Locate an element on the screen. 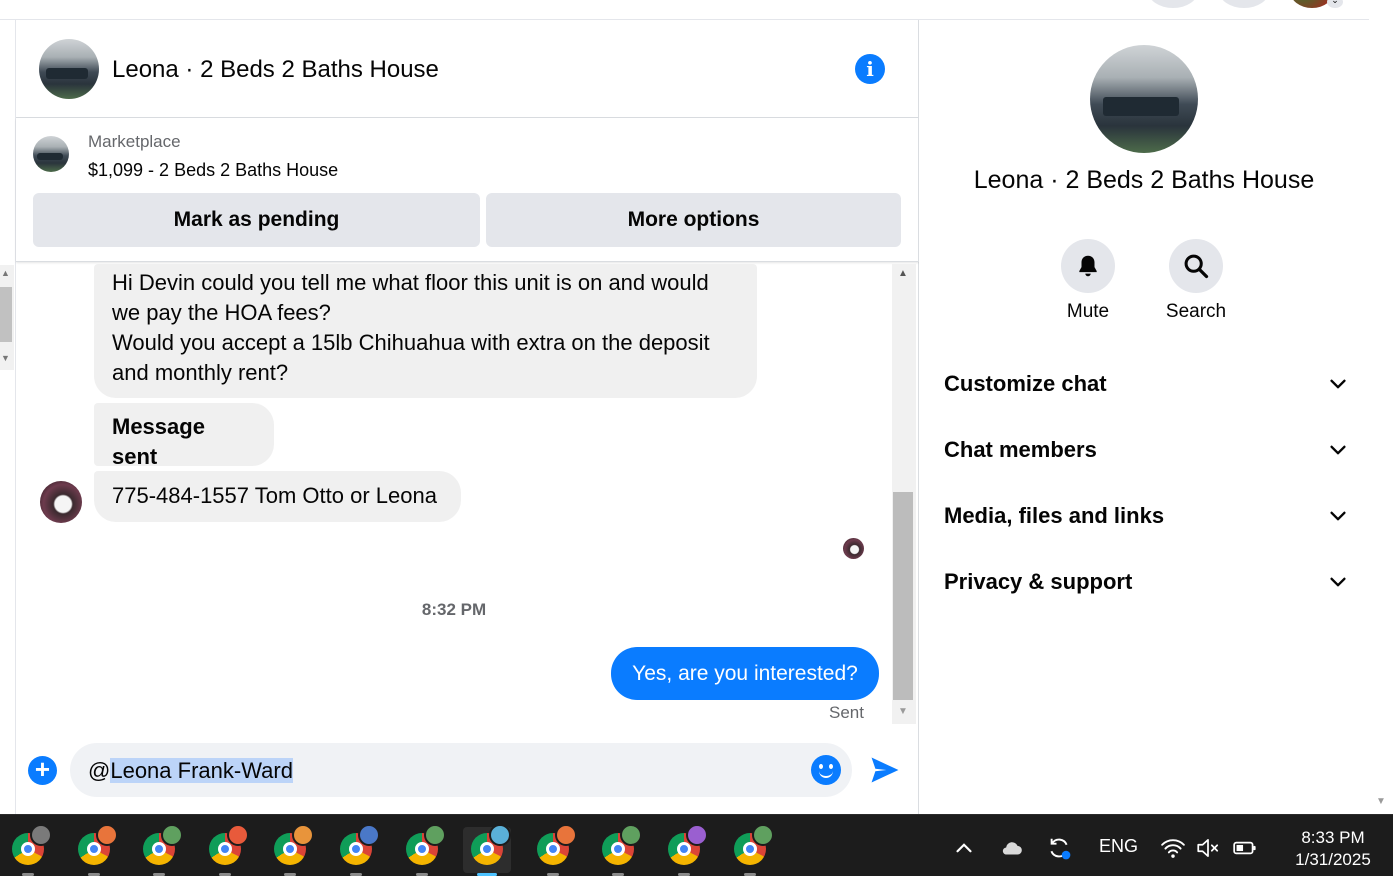  search-icon is located at coordinates (1196, 266).